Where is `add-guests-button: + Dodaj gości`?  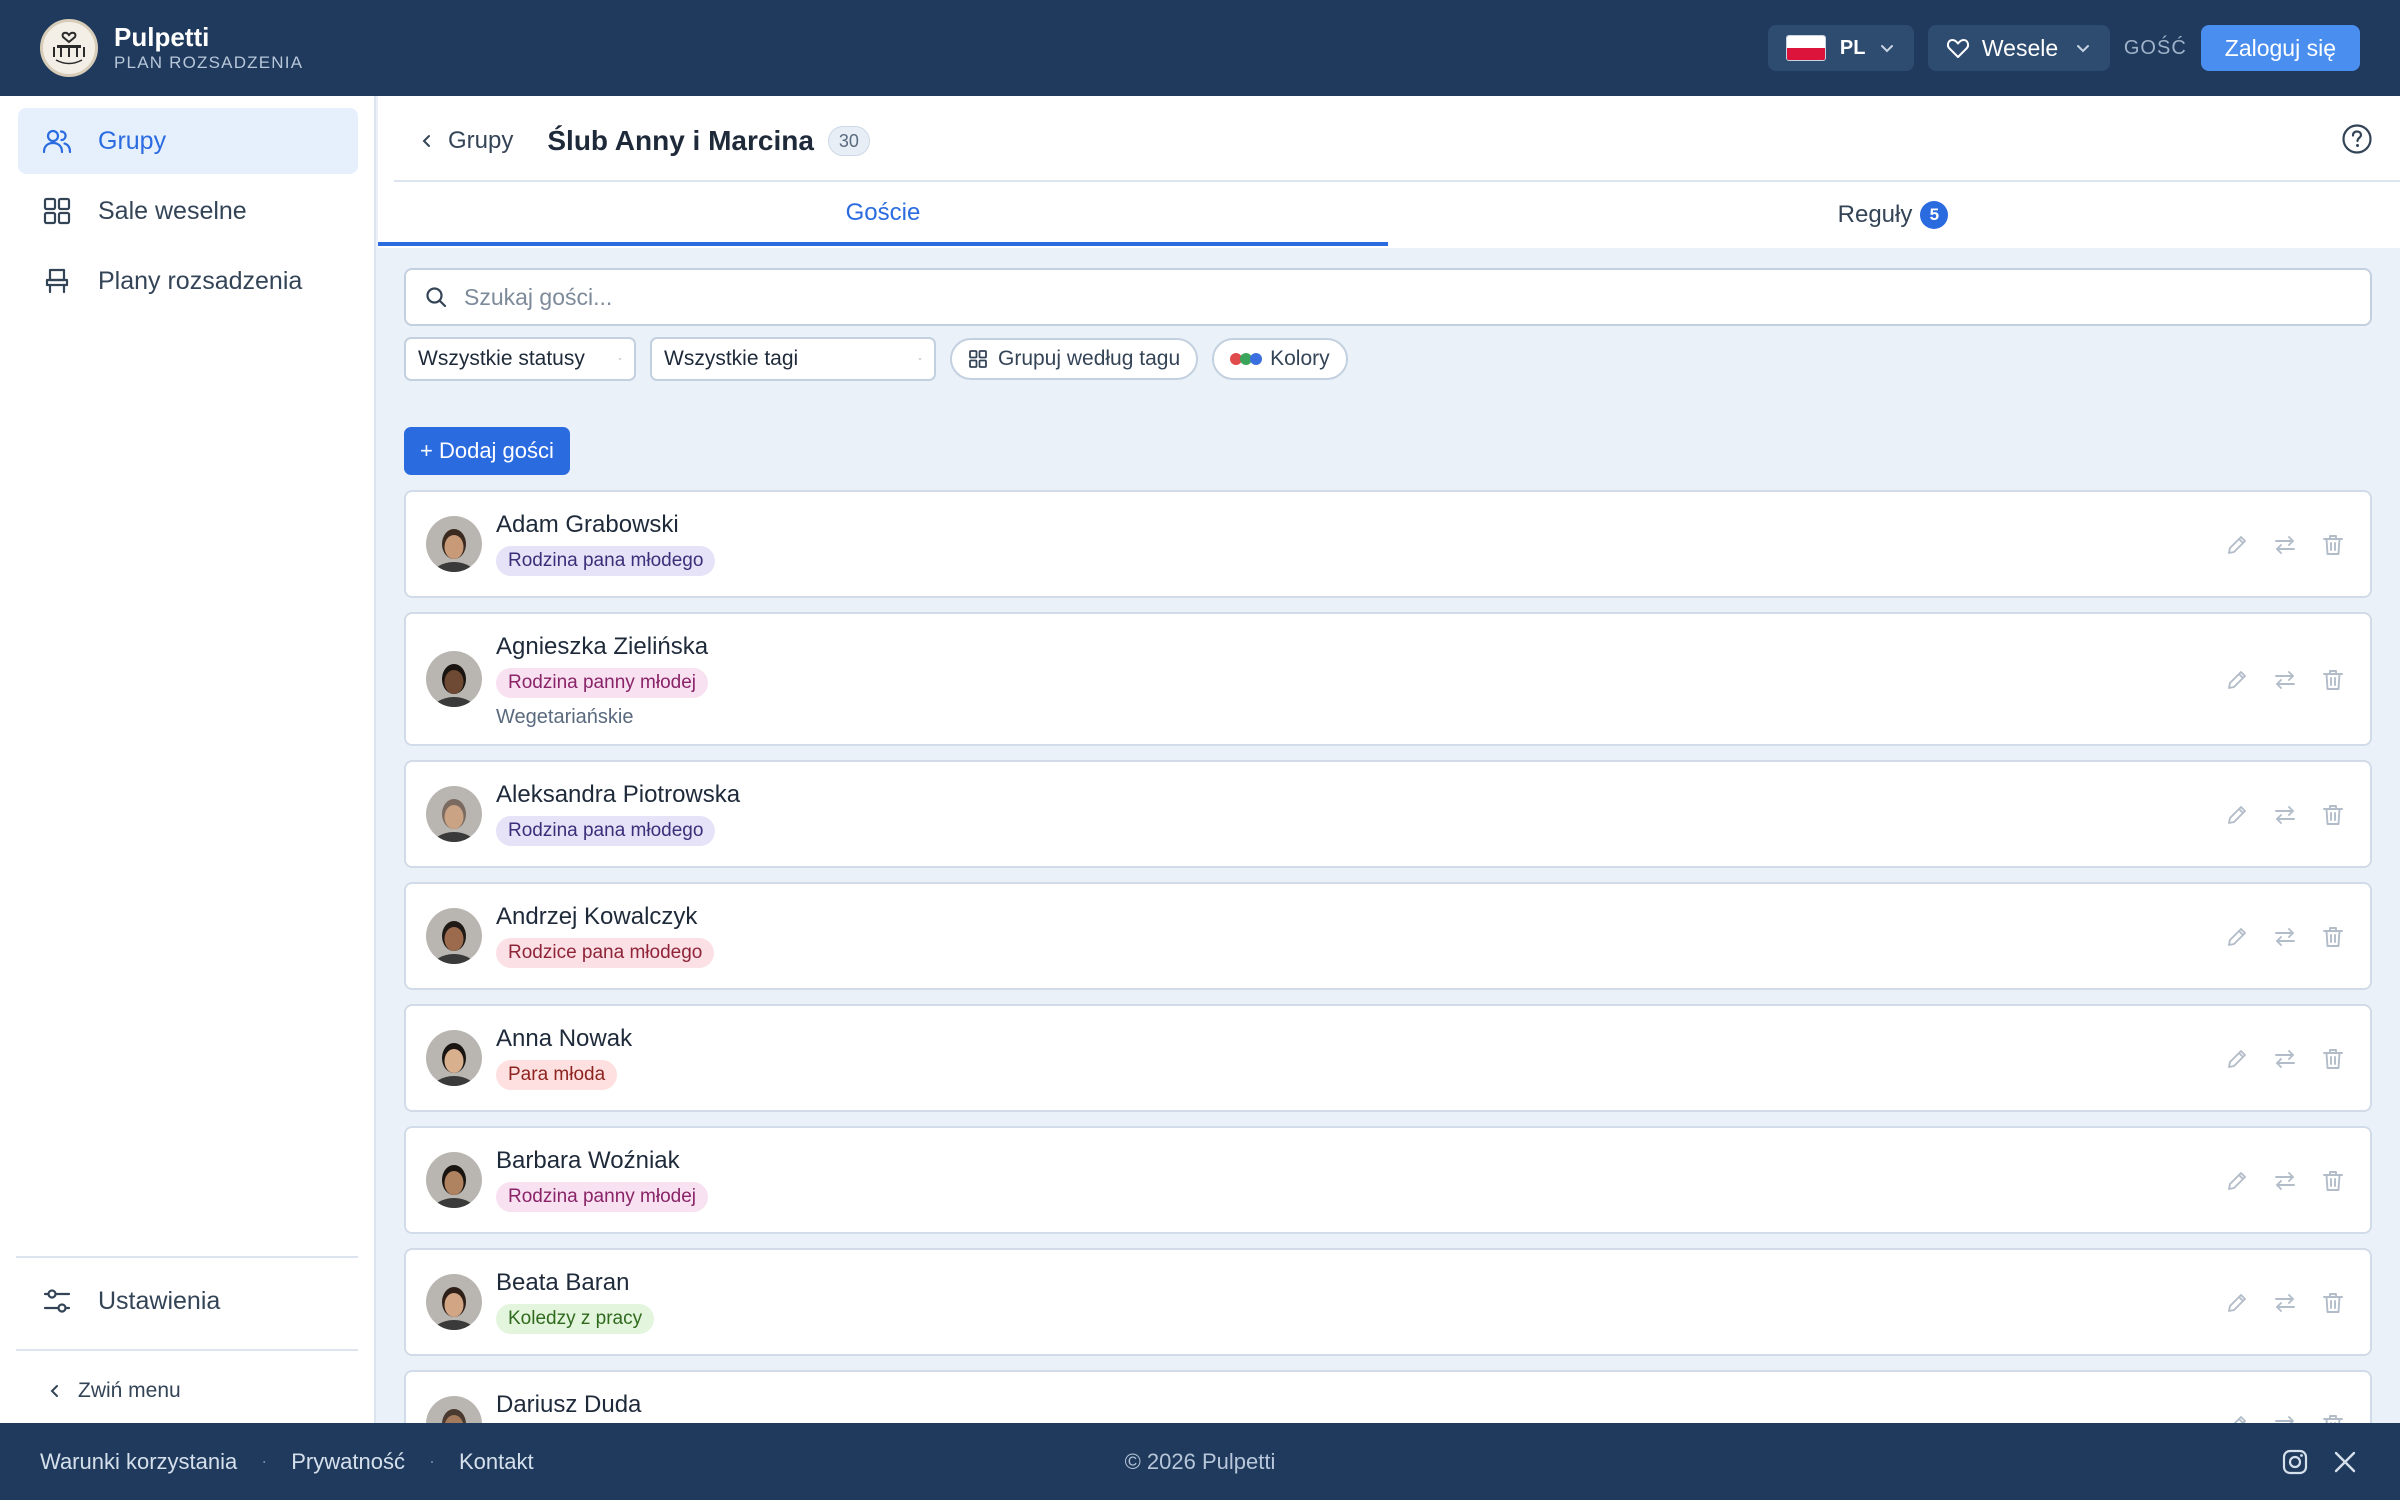 add-guests-button: + Dodaj gości is located at coordinates (487, 451).